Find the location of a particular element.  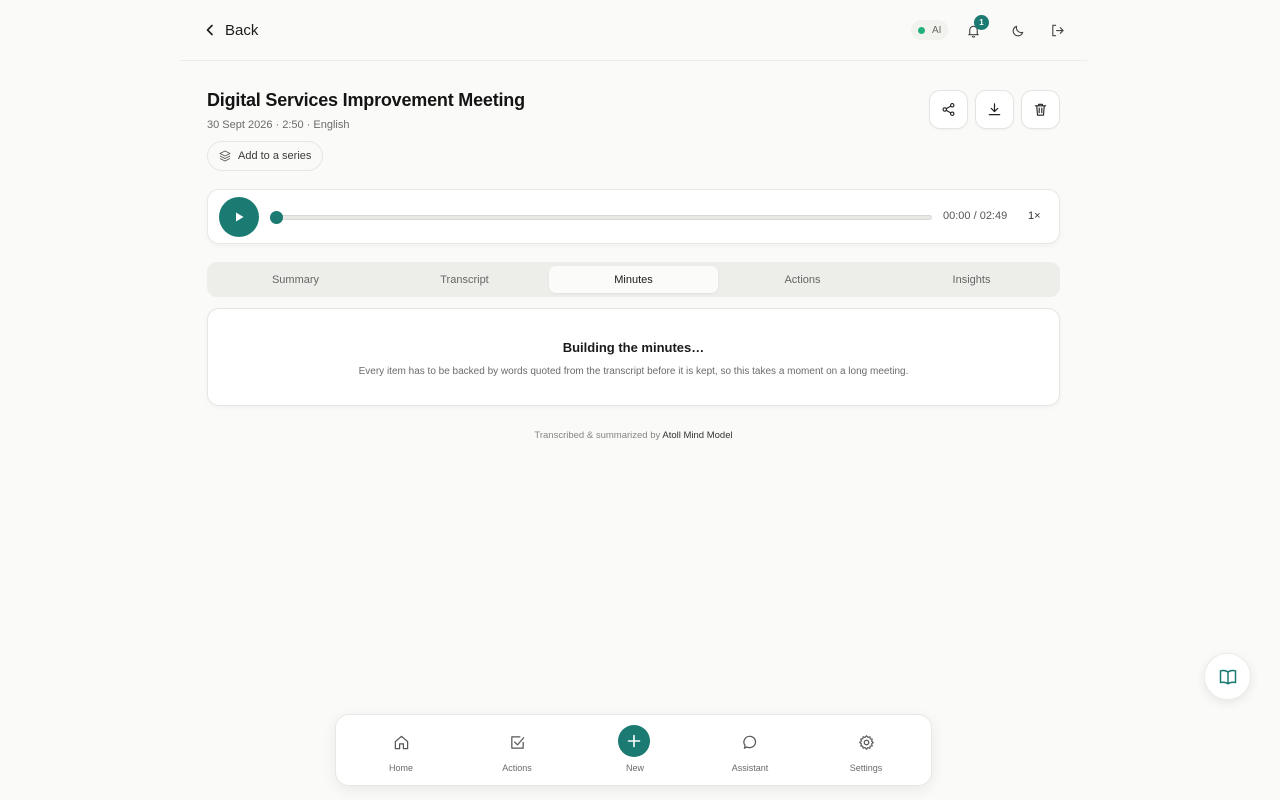

play-icon is located at coordinates (240, 217).